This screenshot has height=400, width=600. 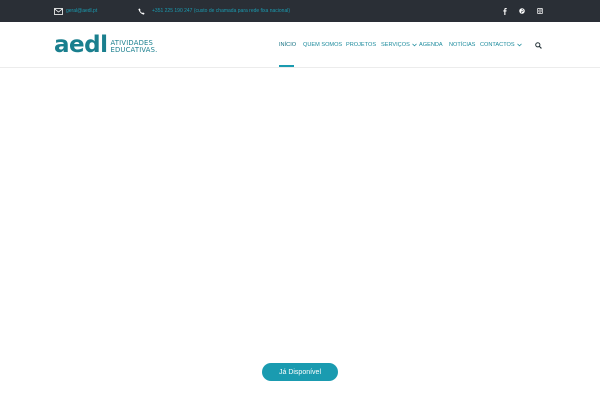 I want to click on instagram-icon, so click(x=540, y=11).